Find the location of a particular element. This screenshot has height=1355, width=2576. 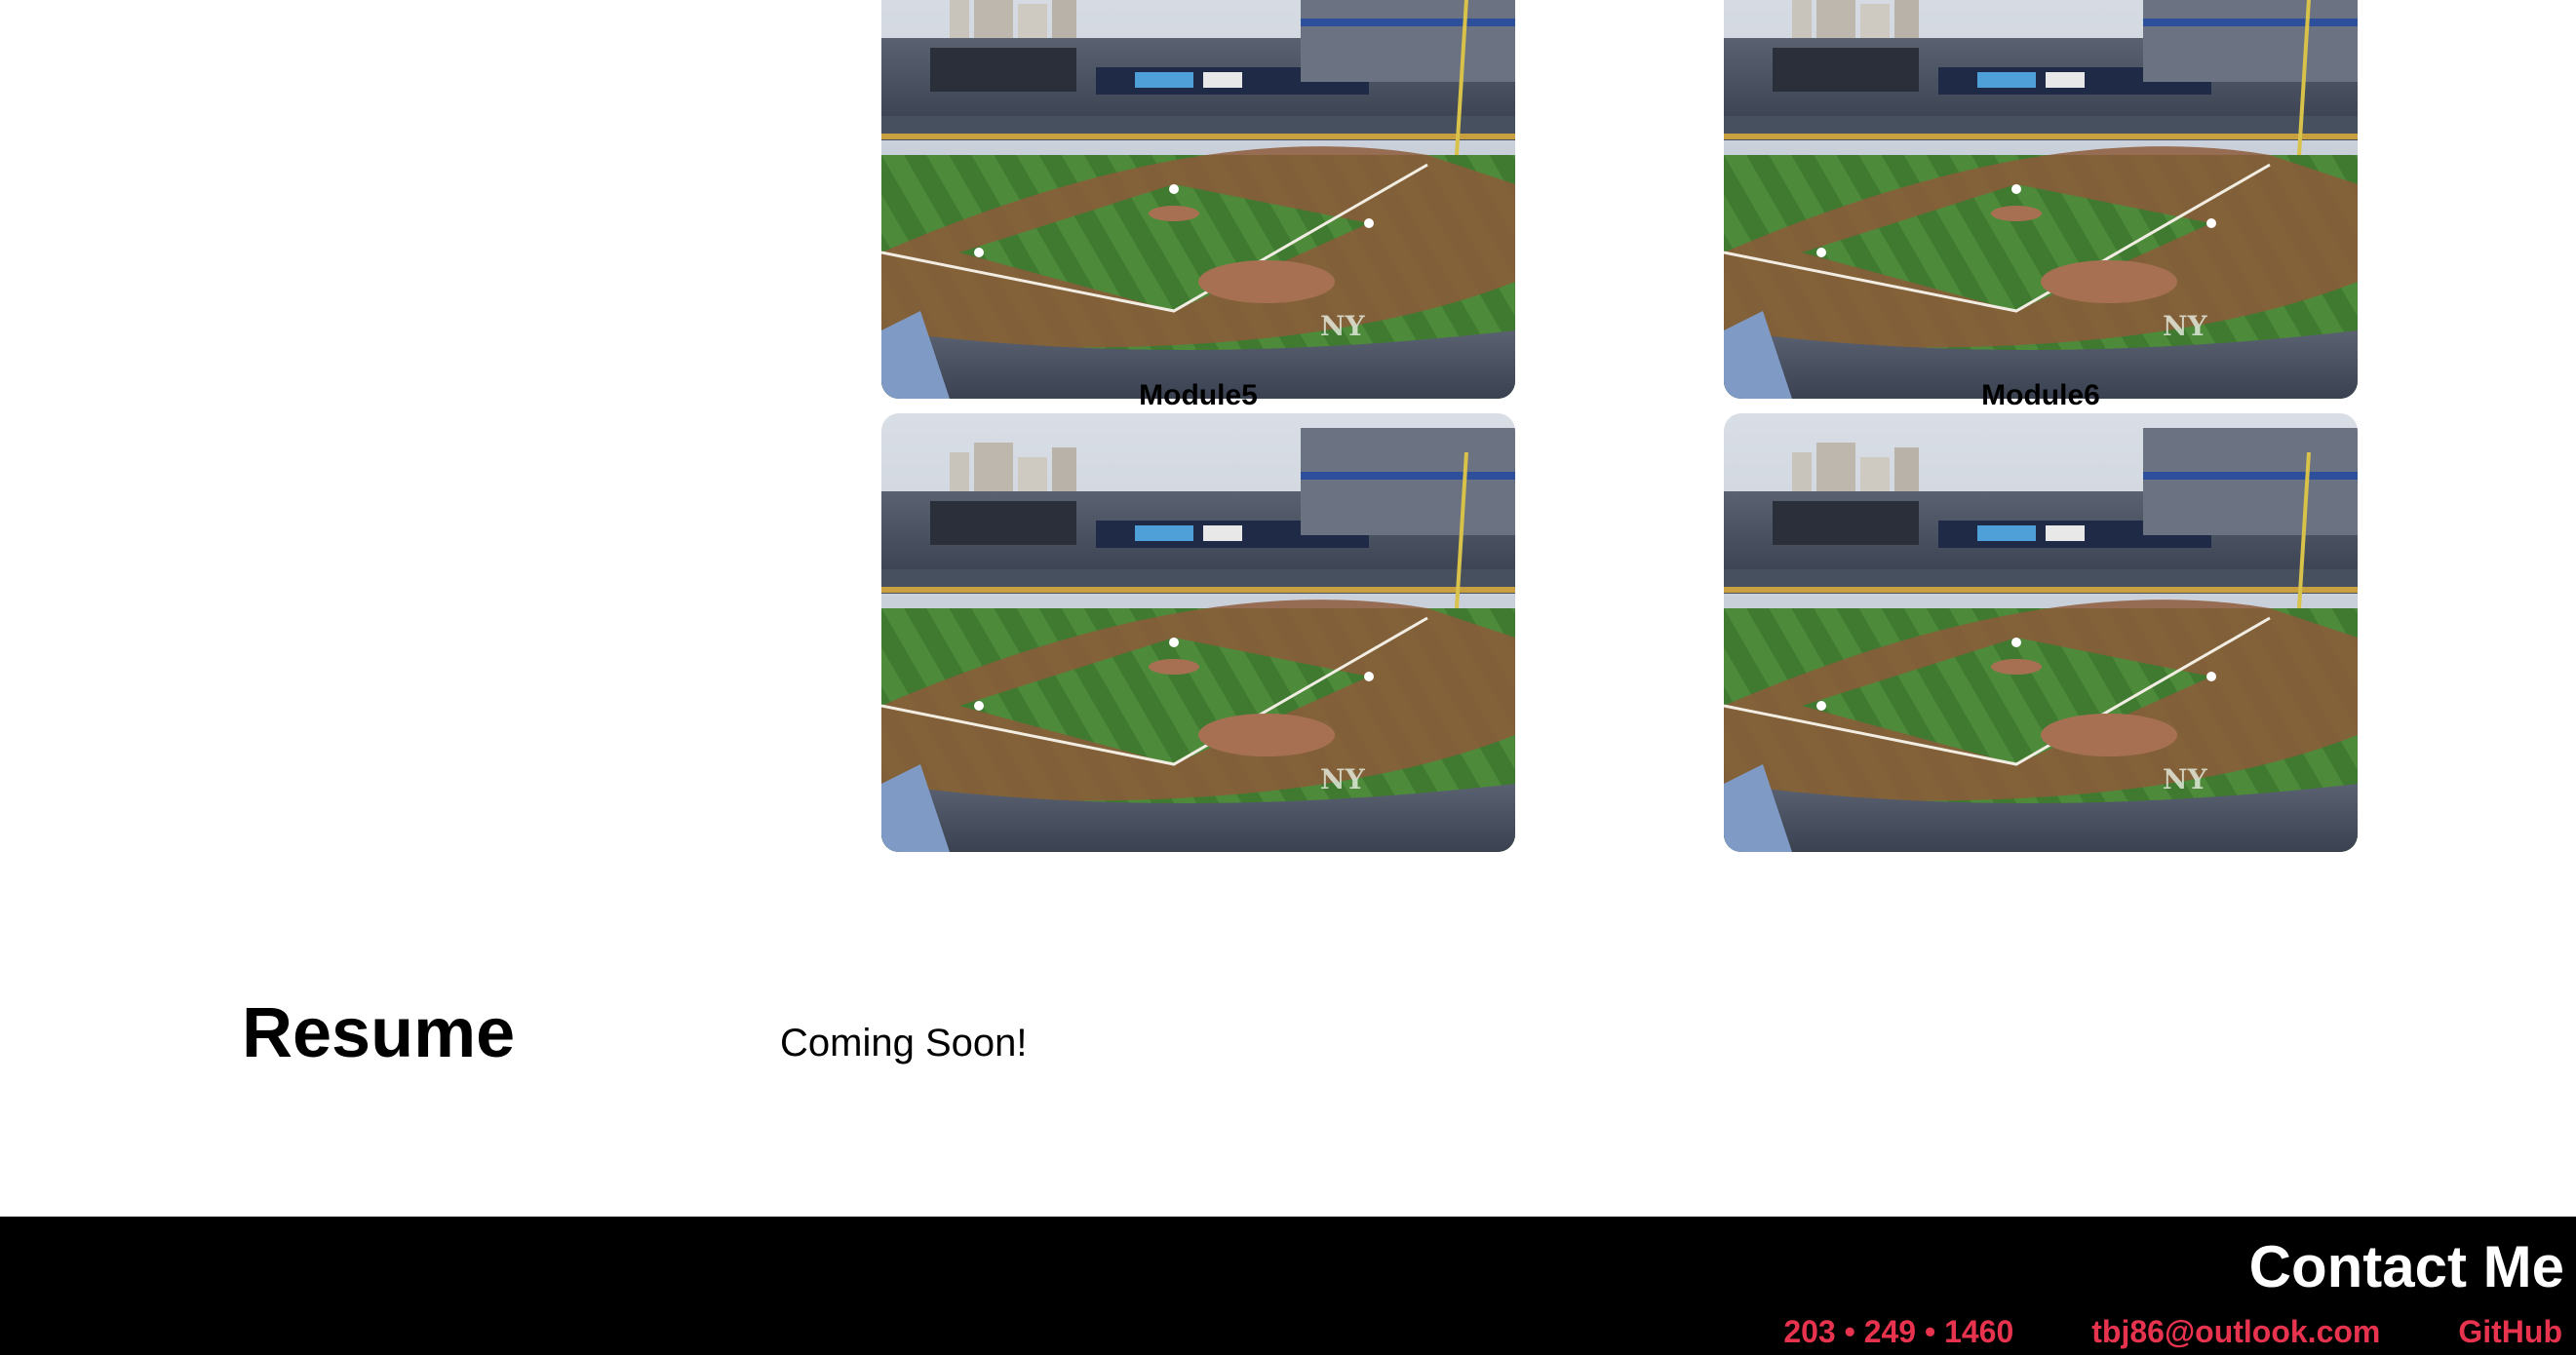

module-card-module5: Module5 NY is located at coordinates (1198, 615).